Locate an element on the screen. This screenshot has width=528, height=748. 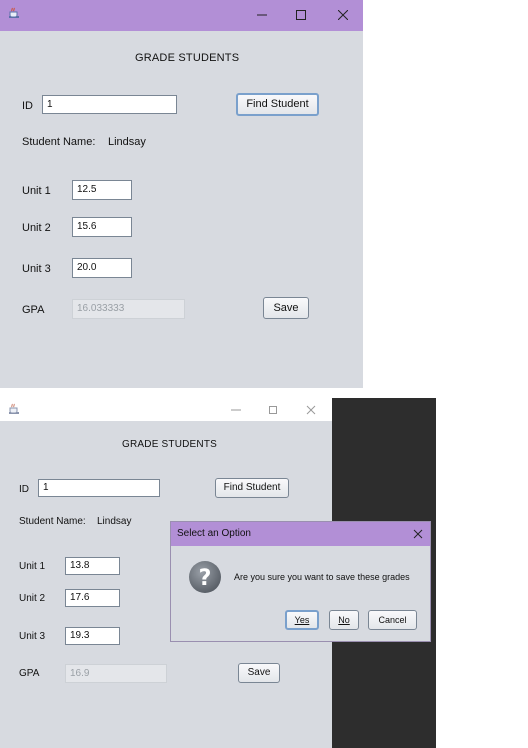
unit2-field: 17.6 is located at coordinates (92, 598).